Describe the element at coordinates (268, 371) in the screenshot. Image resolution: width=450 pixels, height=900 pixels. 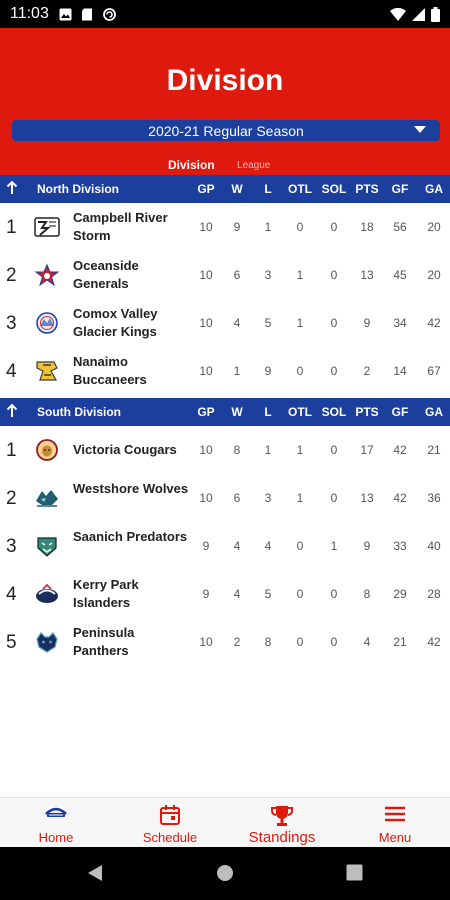
I see `cell-l: 9` at that location.